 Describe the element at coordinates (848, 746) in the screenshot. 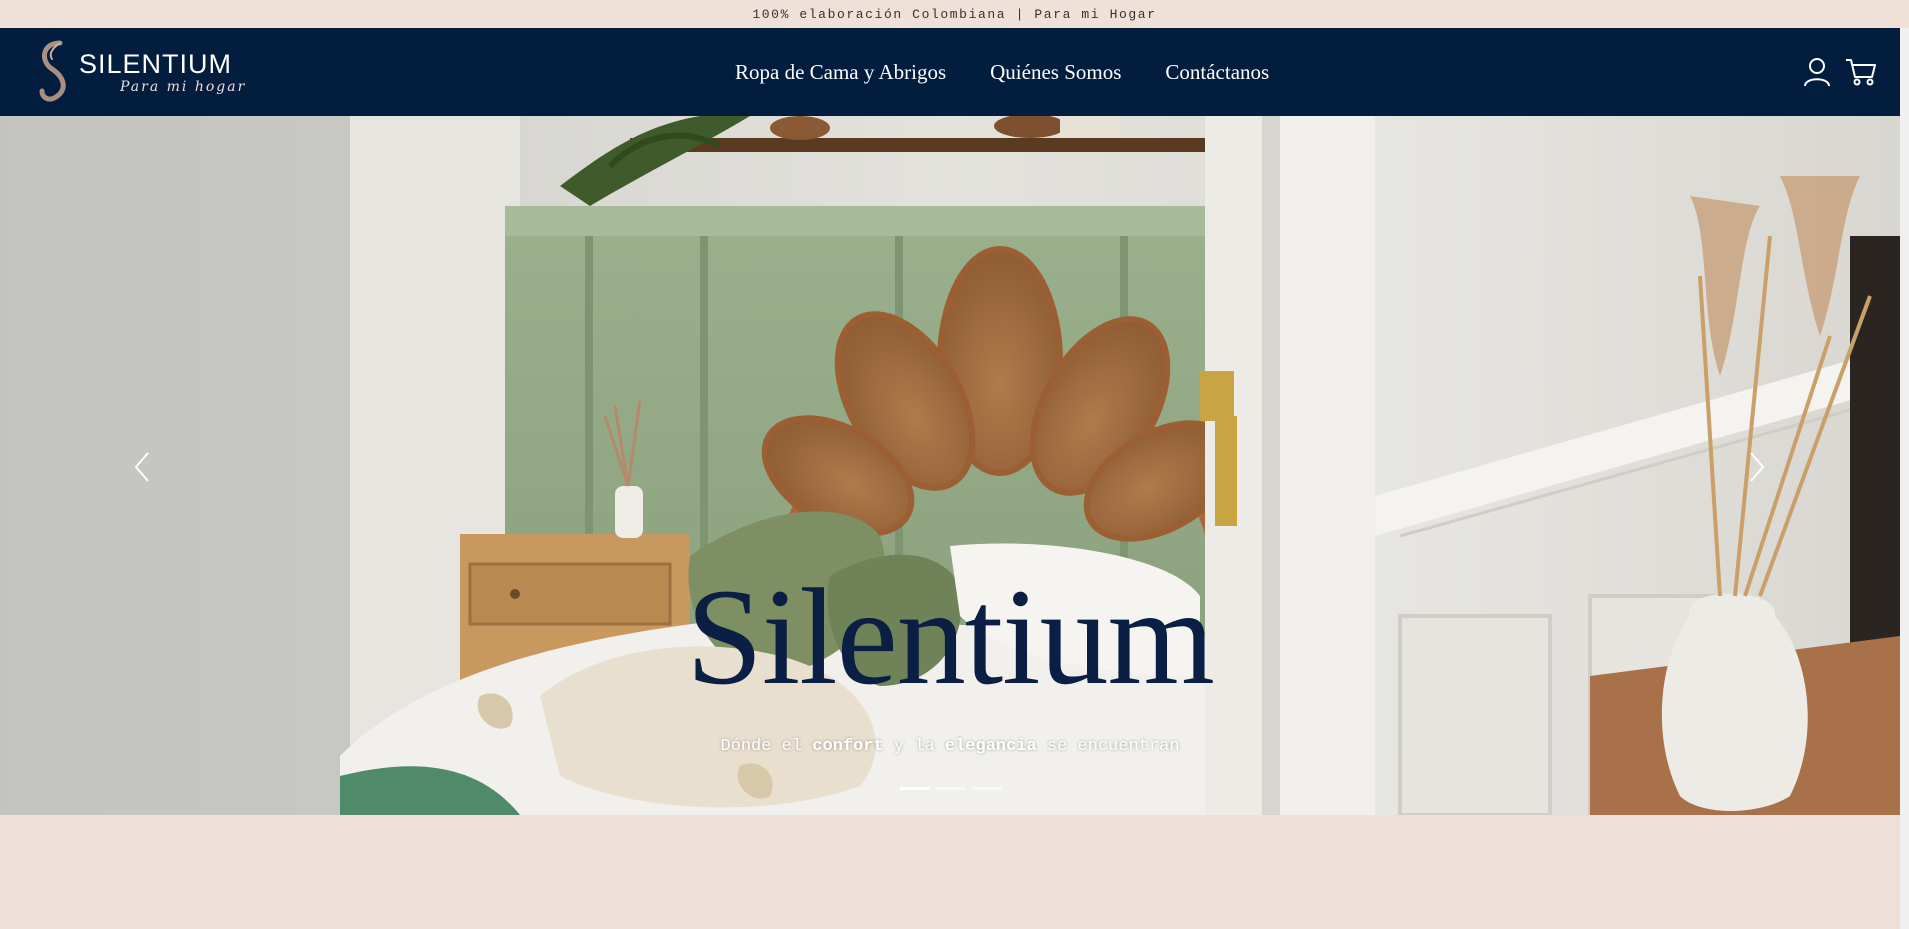

I see `hero-subtitle-confort: confort` at that location.